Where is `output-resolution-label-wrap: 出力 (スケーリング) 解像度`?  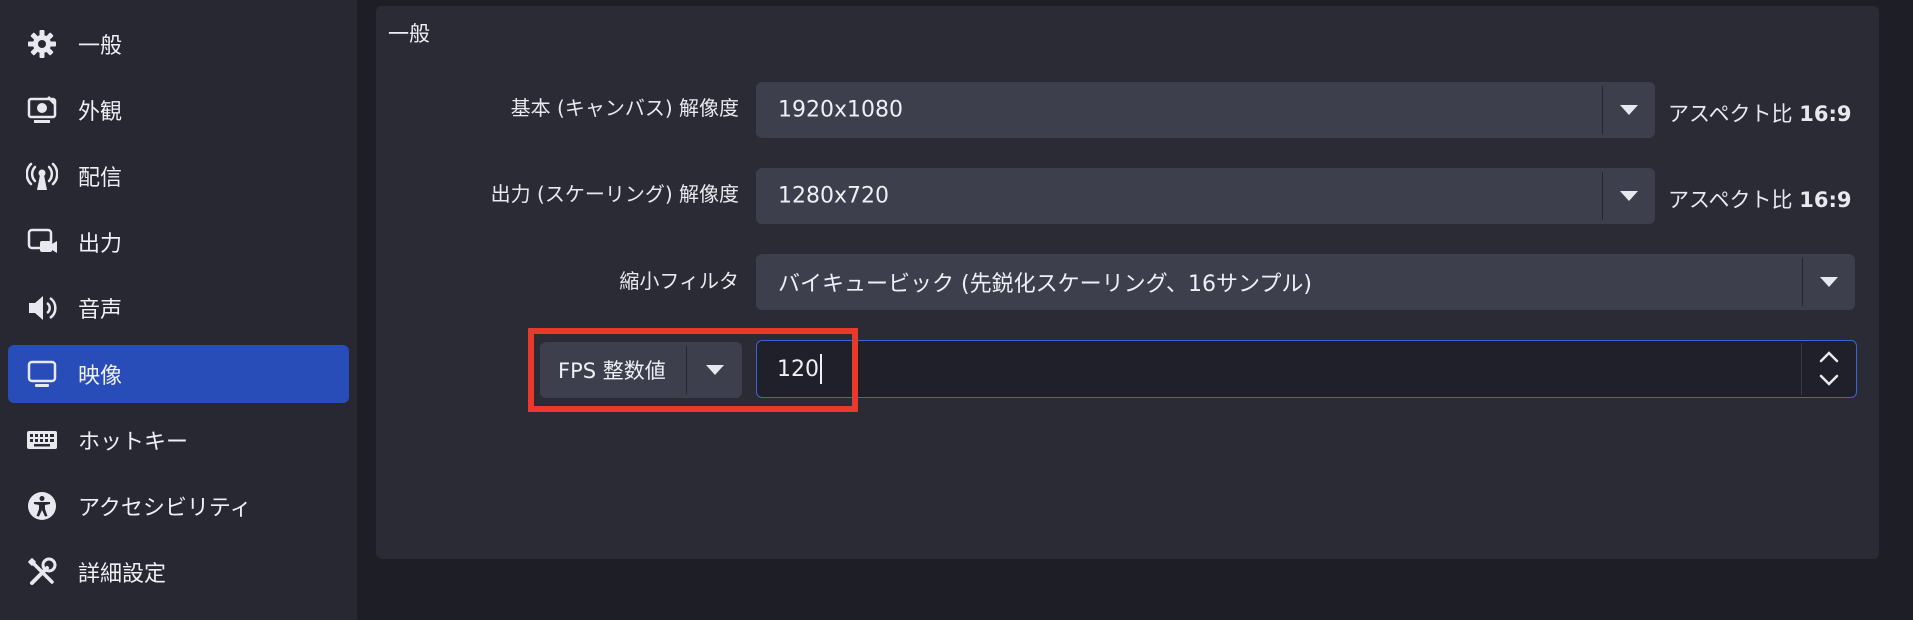
output-resolution-label-wrap: 出力 (スケーリング) 解像度 is located at coordinates (557, 193).